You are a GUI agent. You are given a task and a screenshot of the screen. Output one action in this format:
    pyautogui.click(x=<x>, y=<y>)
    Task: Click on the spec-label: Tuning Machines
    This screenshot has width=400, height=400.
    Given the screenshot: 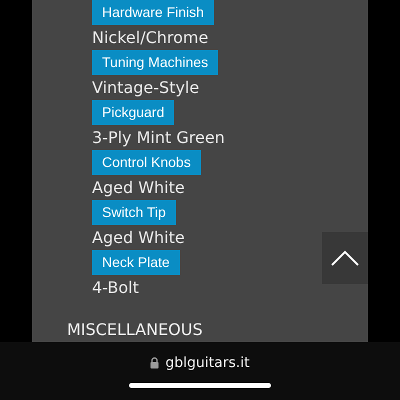 What is the action you would take?
    pyautogui.click(x=155, y=62)
    